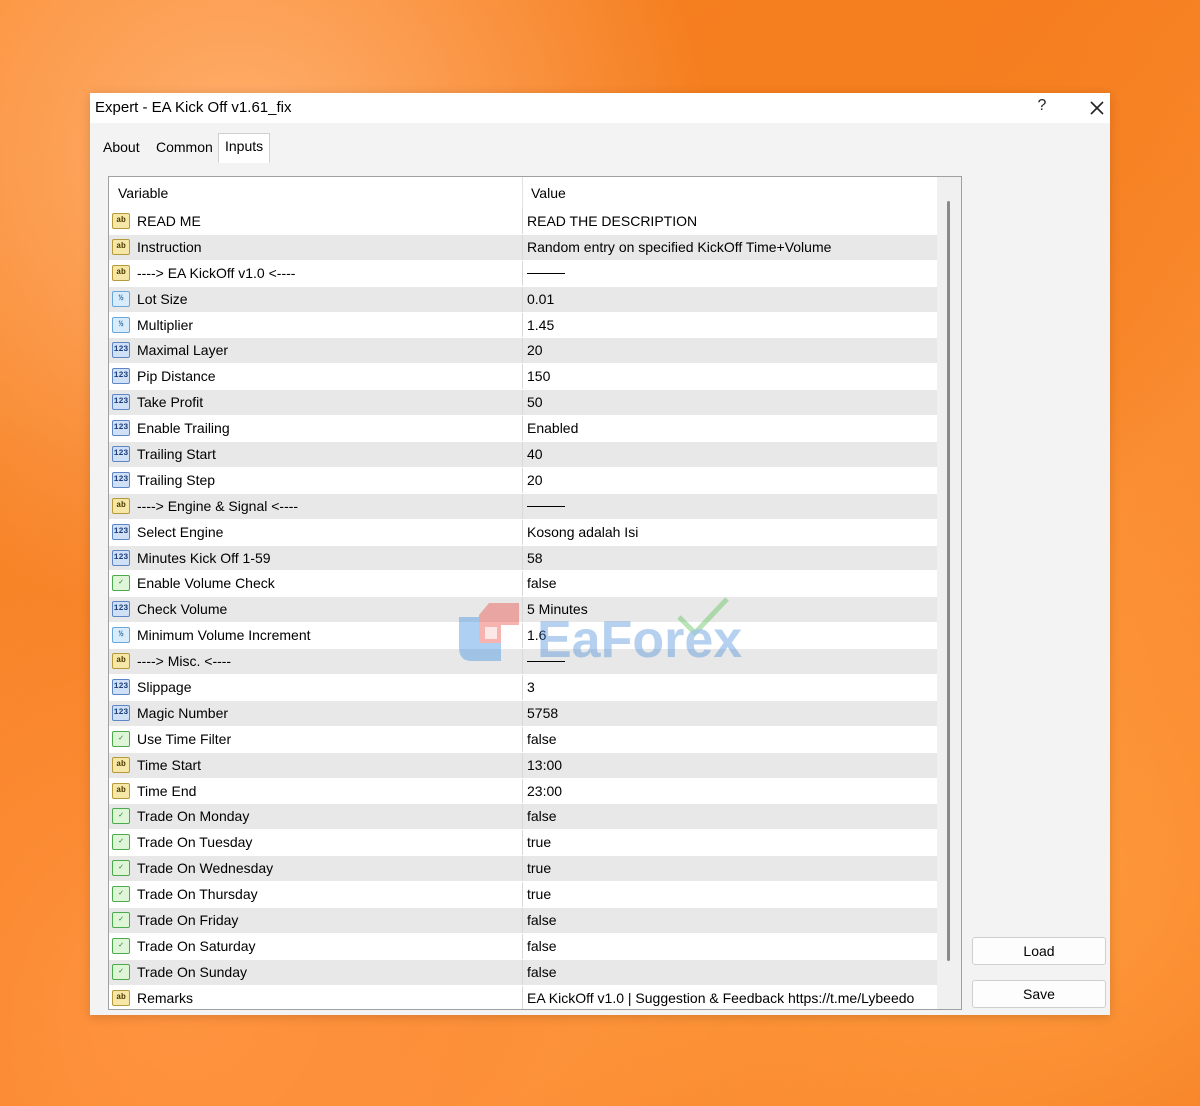  Describe the element at coordinates (540, 325) in the screenshot. I see `value-cell: 1.45` at that location.